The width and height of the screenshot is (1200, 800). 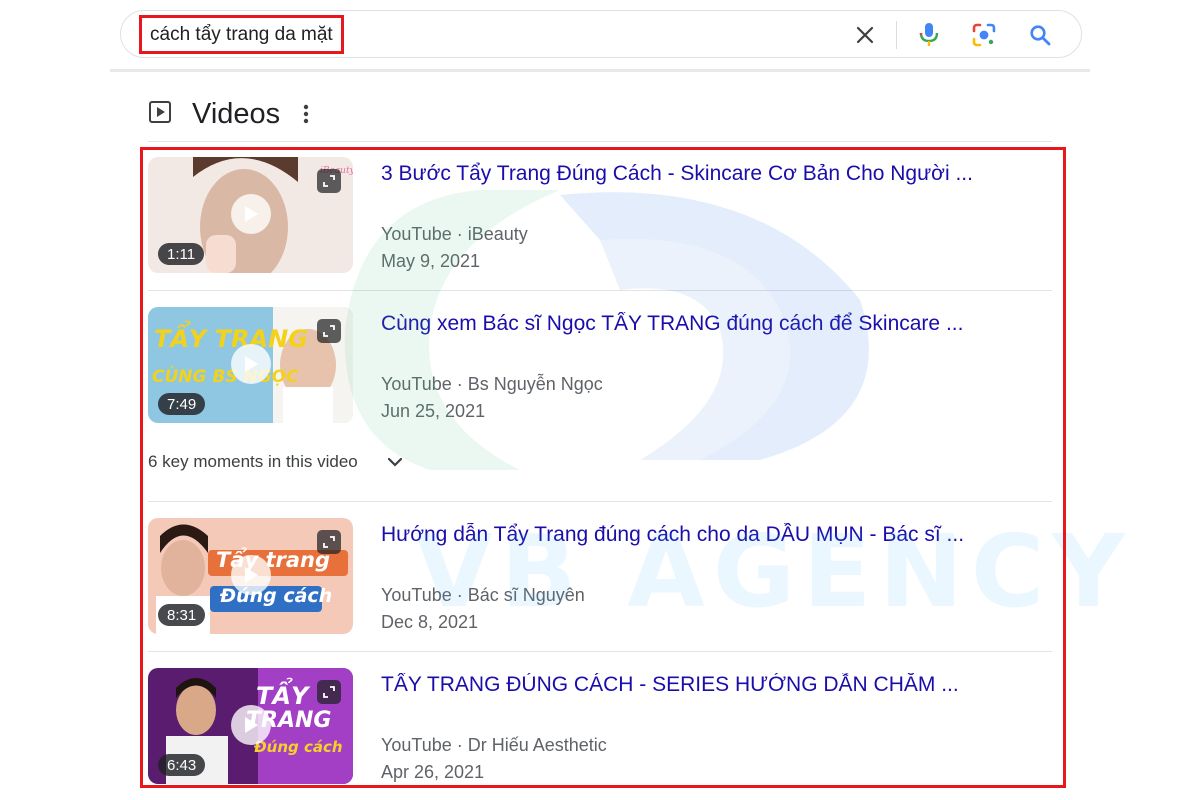 I want to click on chevron-down-icon, so click(x=395, y=462).